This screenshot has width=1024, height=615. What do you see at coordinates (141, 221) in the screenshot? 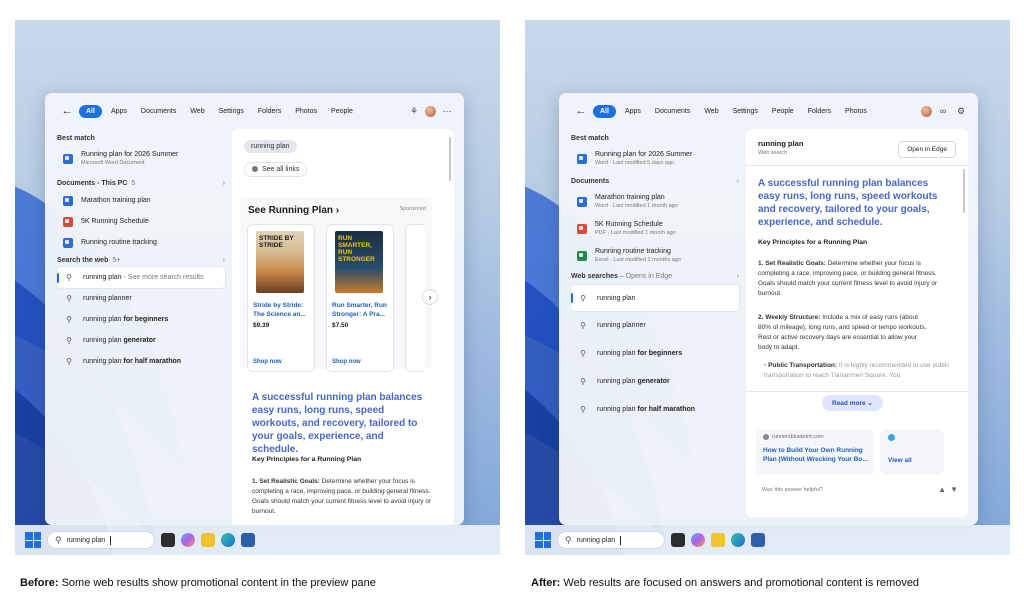
I see `document-item: 5K Running Schedule` at bounding box center [141, 221].